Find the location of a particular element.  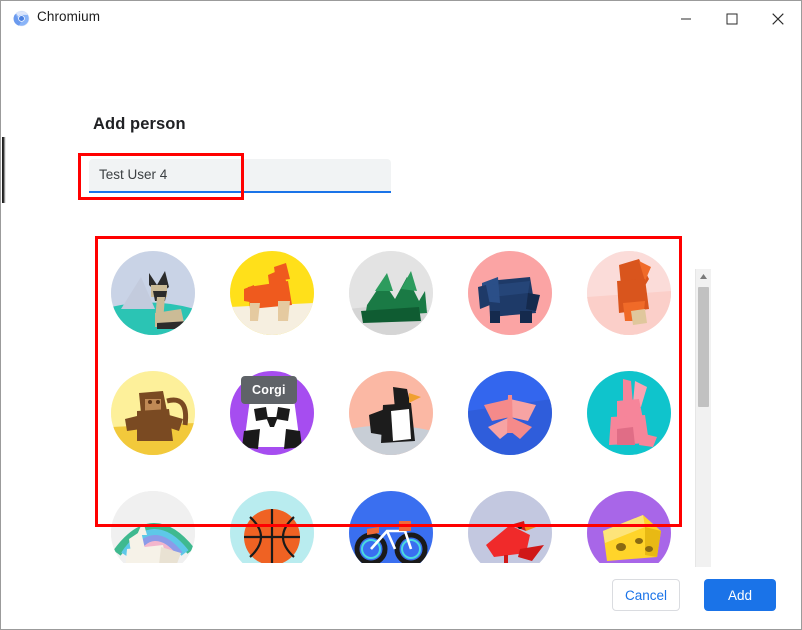

avatar-image-elephant is located at coordinates (510, 293).